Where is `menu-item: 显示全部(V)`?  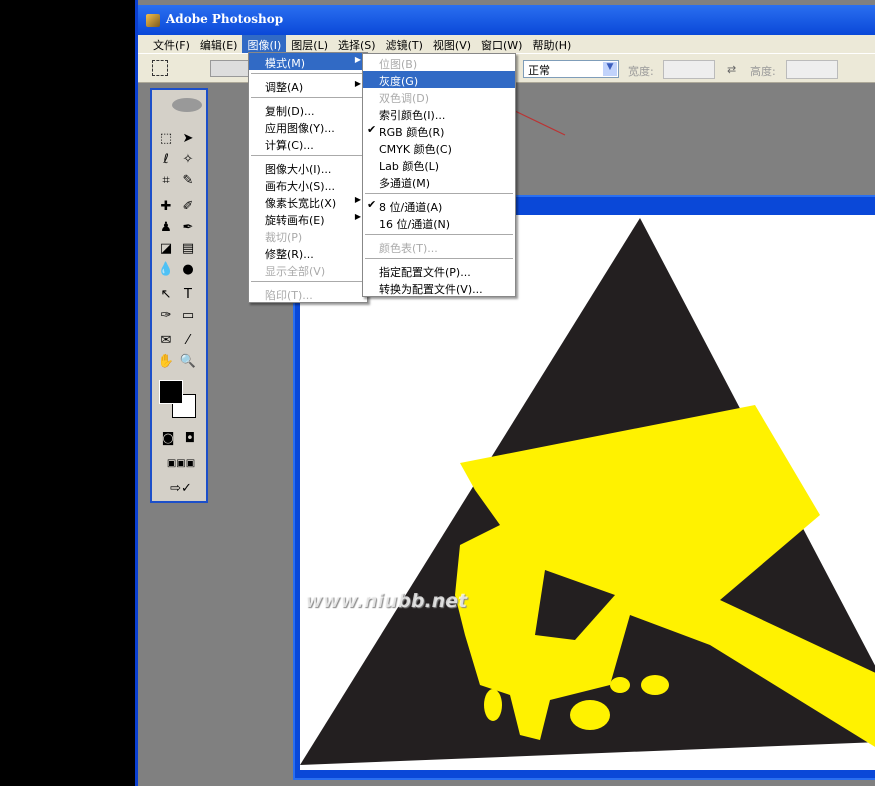
menu-item: 显示全部(V) is located at coordinates (308, 269).